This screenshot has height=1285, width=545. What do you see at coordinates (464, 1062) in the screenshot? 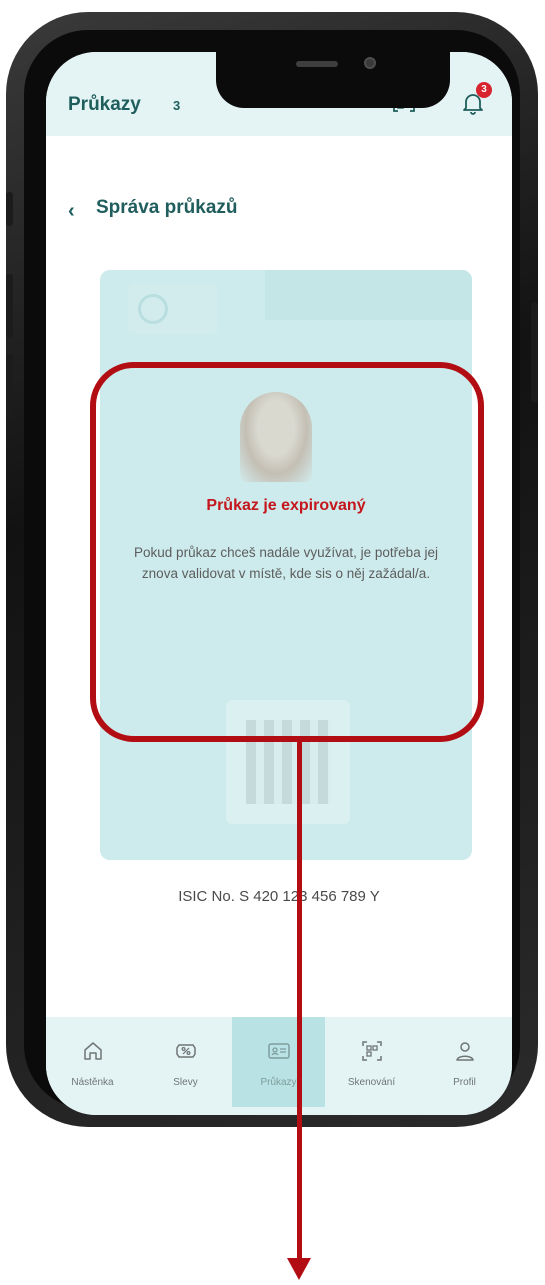
I see `tab-profil: Profil` at bounding box center [464, 1062].